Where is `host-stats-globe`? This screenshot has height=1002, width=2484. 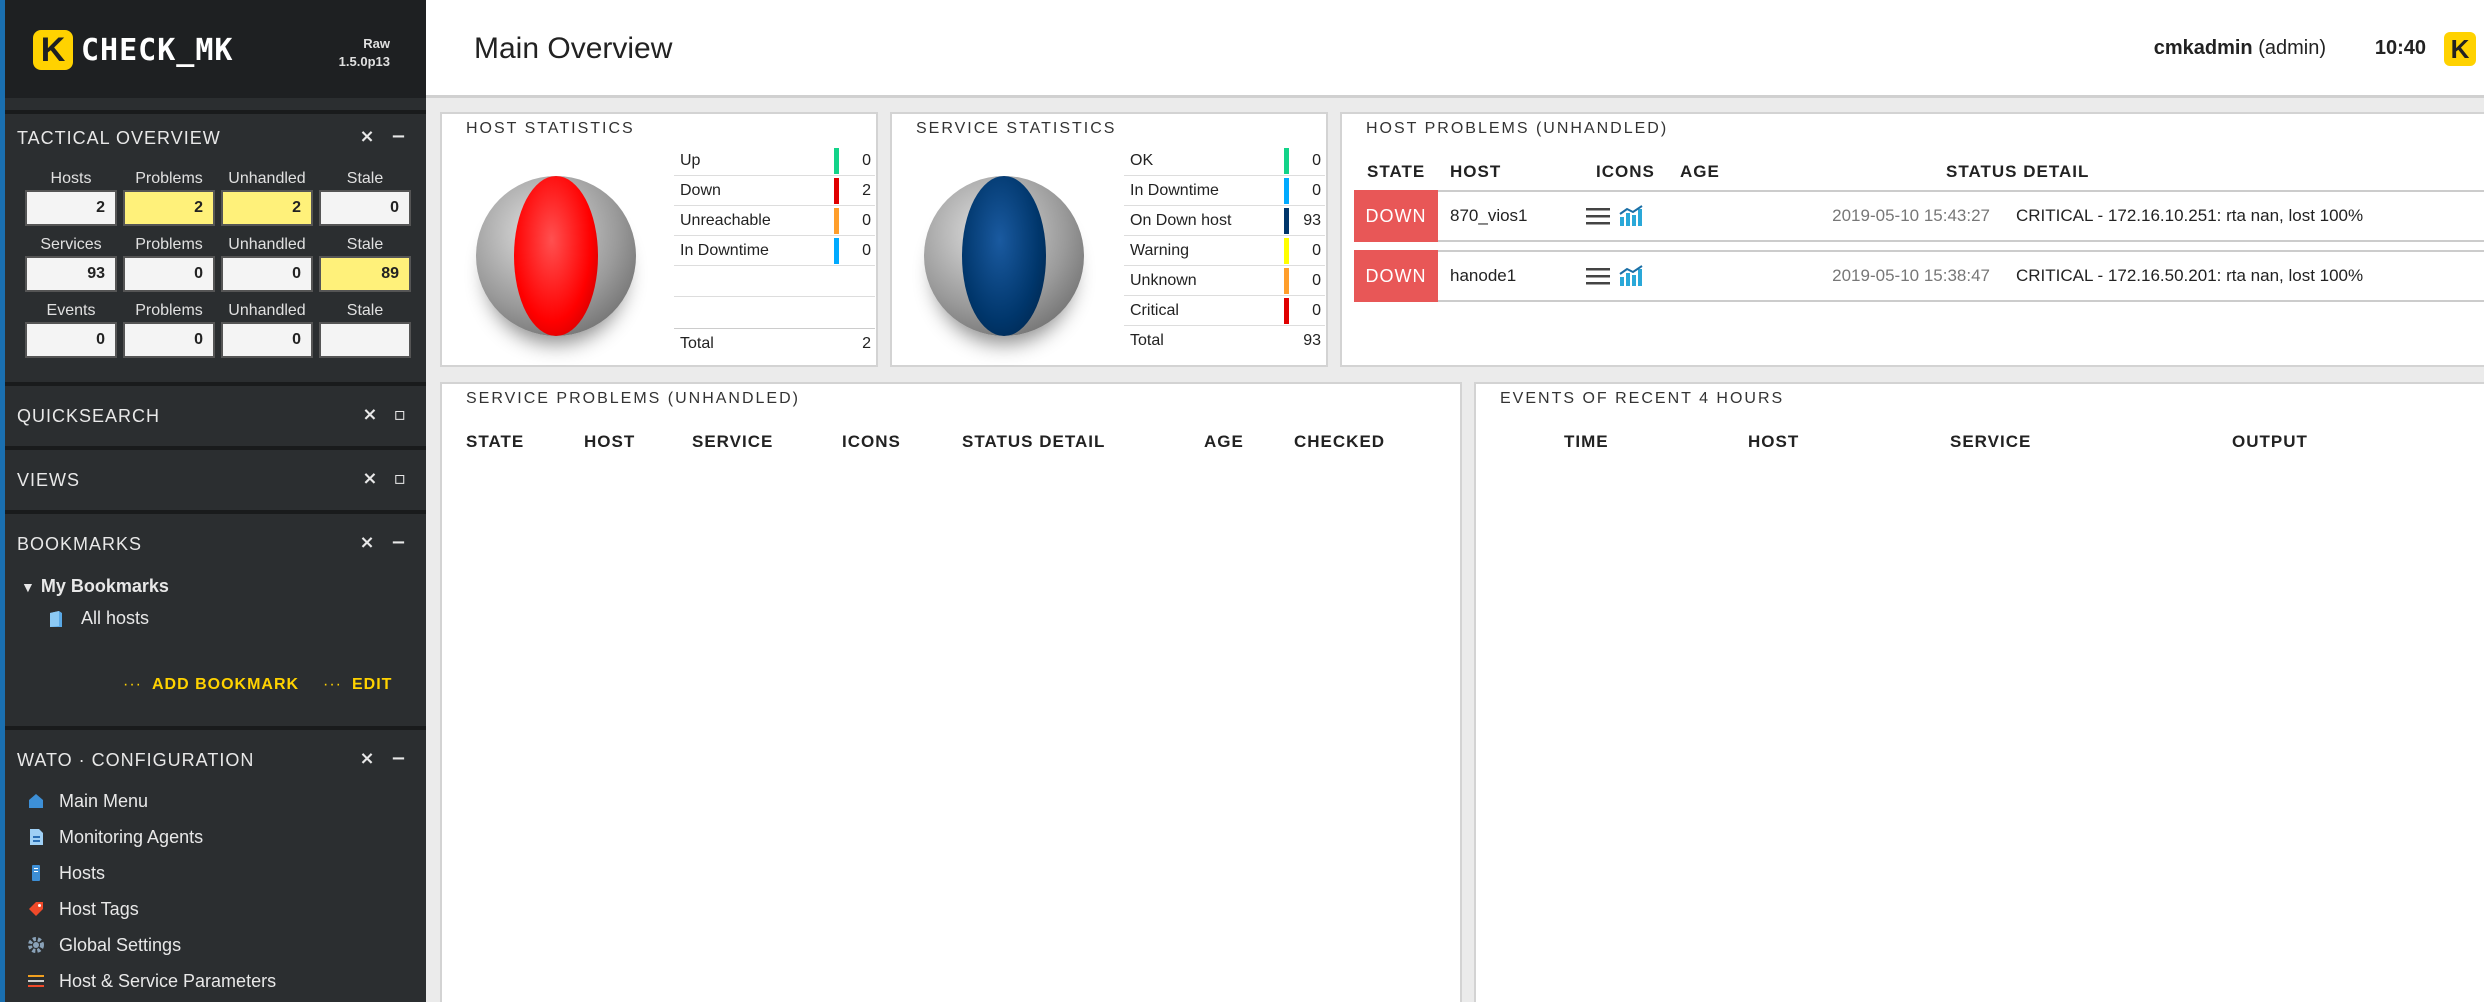 host-stats-globe is located at coordinates (556, 256).